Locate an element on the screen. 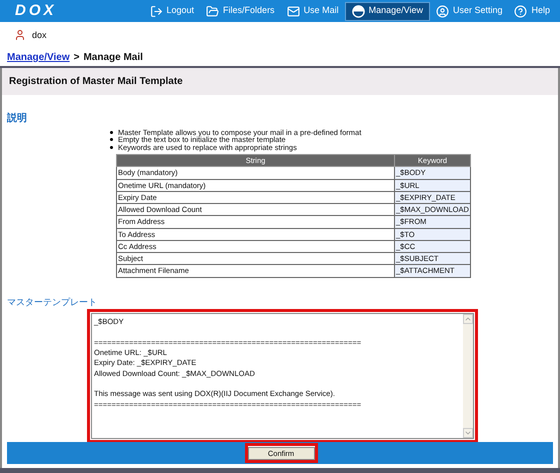  nav-tab: Files/Folders is located at coordinates (240, 11).